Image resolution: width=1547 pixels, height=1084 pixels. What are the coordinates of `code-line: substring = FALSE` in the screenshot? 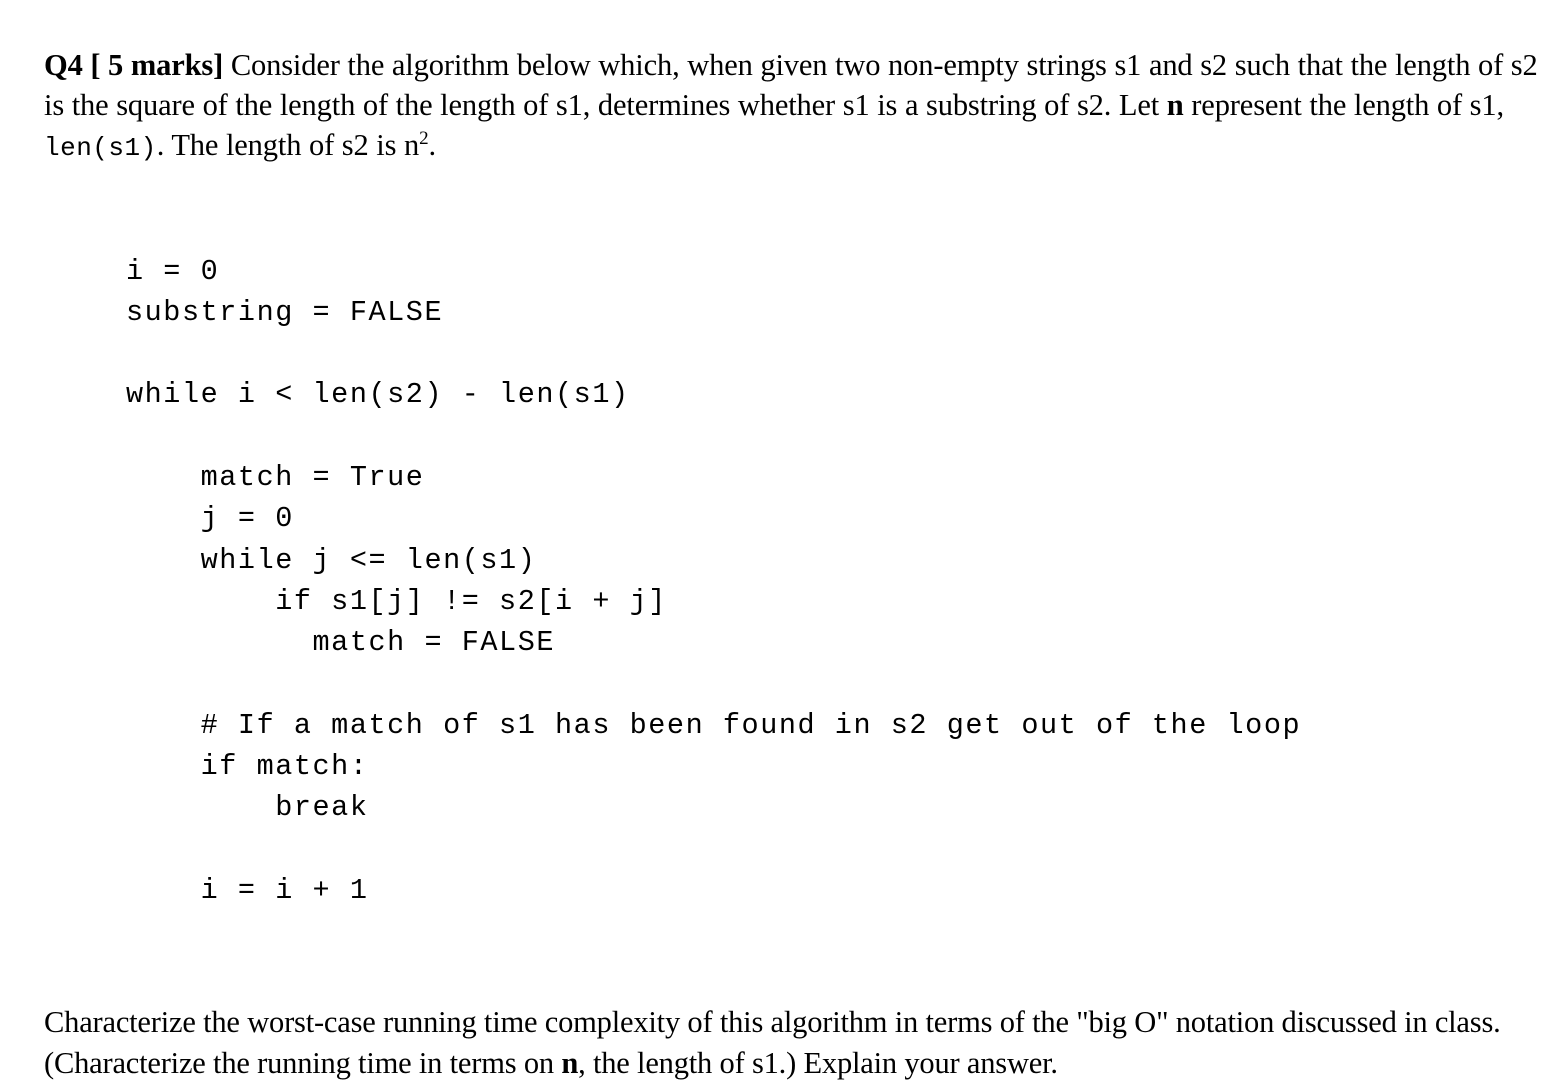 It's located at (285, 312).